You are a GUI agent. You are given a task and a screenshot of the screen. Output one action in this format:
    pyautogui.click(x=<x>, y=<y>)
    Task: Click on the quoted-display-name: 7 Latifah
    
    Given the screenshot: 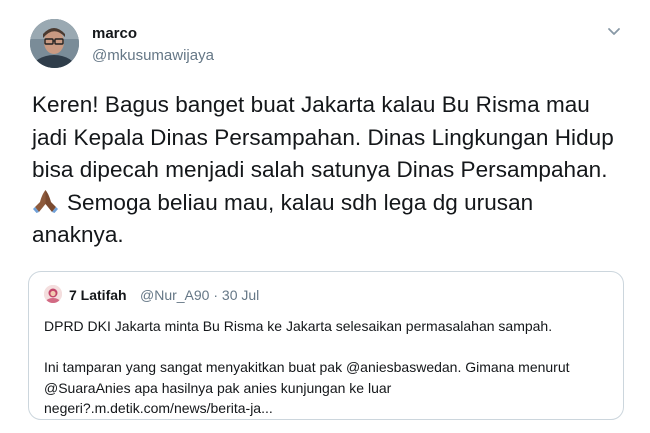 What is the action you would take?
    pyautogui.click(x=98, y=295)
    